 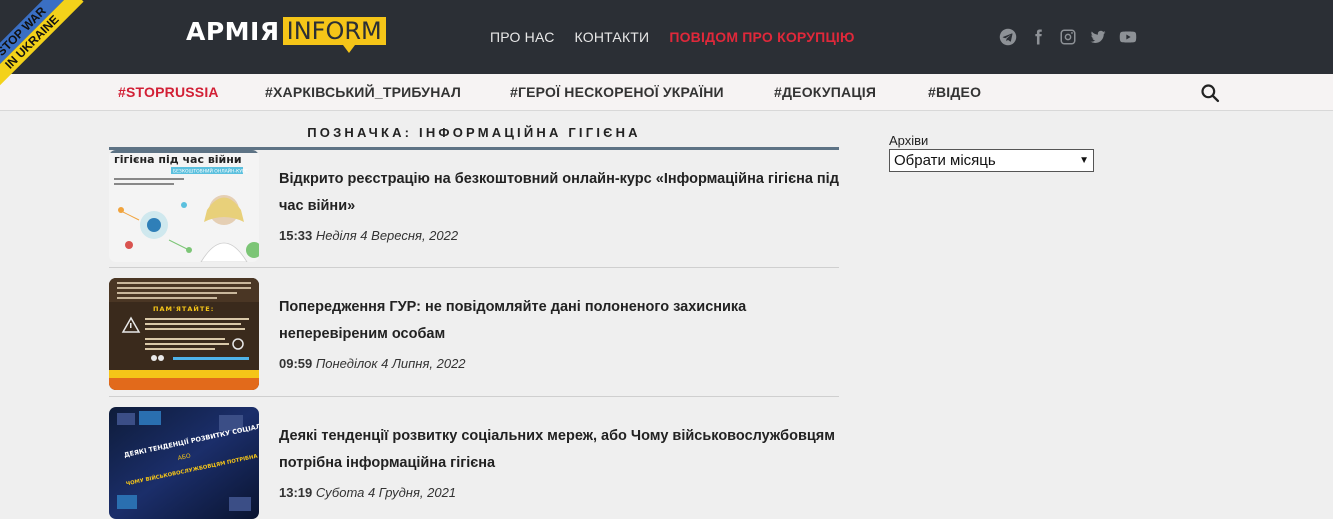 What do you see at coordinates (296, 492) in the screenshot?
I see `post-time: 13:19` at bounding box center [296, 492].